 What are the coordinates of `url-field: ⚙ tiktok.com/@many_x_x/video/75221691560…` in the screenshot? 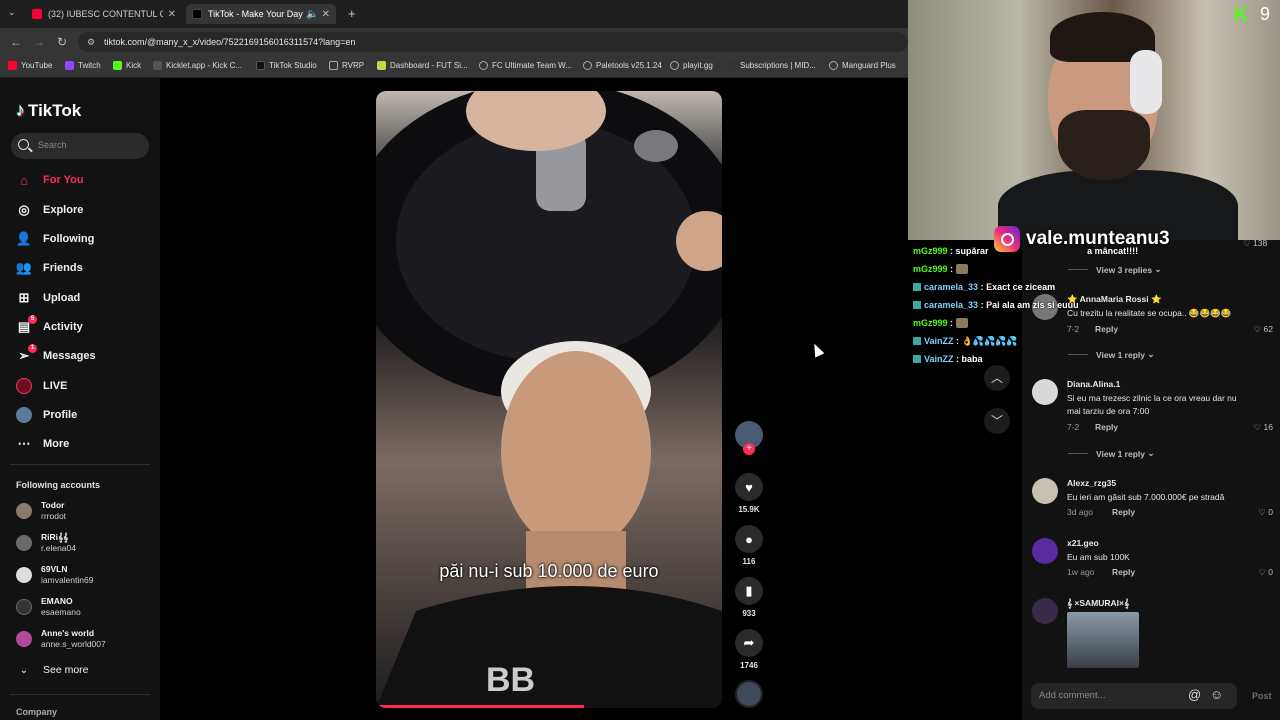 It's located at (493, 42).